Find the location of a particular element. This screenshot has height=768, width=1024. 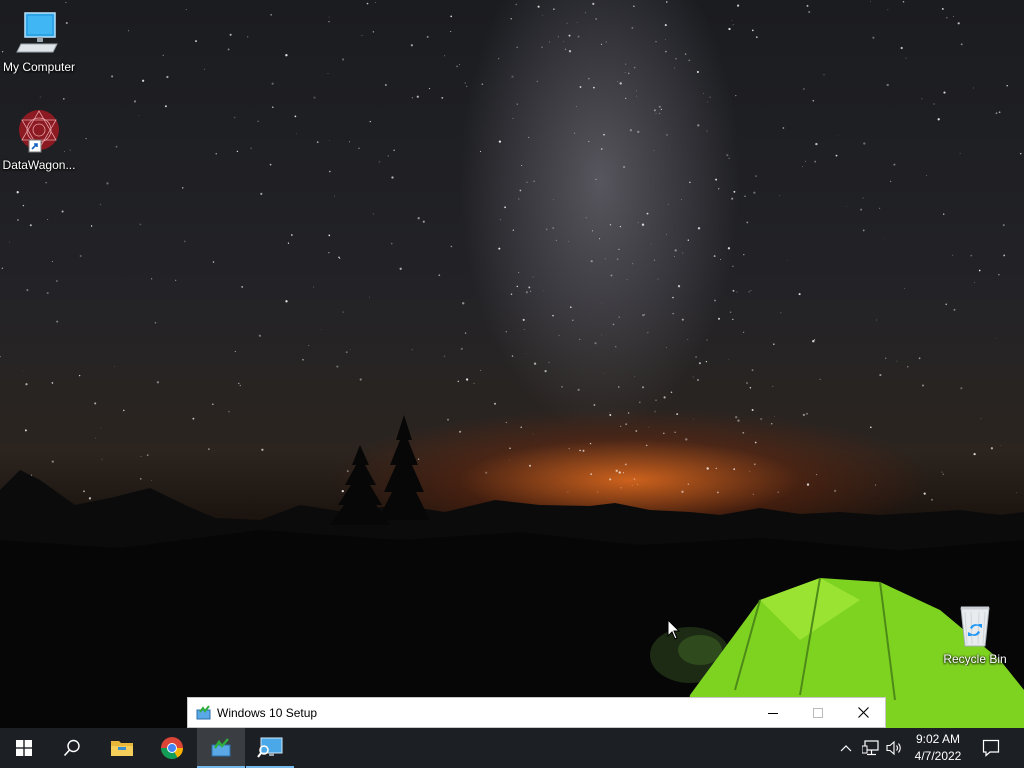

desktop-icon-label: My Computer is located at coordinates (39, 67).